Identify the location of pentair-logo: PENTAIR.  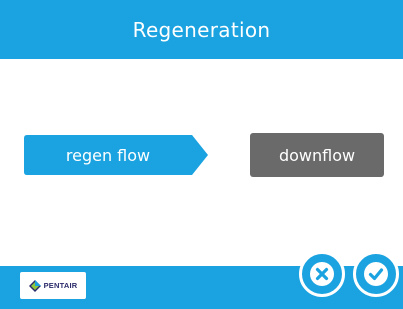
(53, 285).